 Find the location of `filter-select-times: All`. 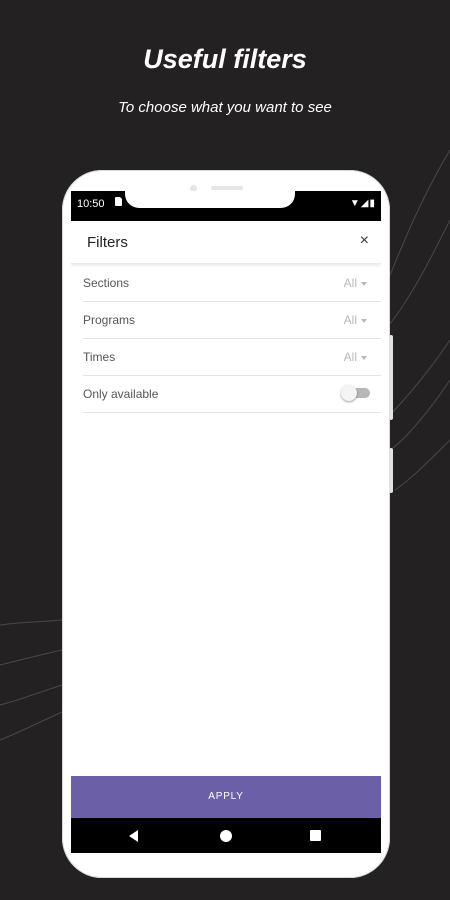

filter-select-times: All is located at coordinates (355, 357).